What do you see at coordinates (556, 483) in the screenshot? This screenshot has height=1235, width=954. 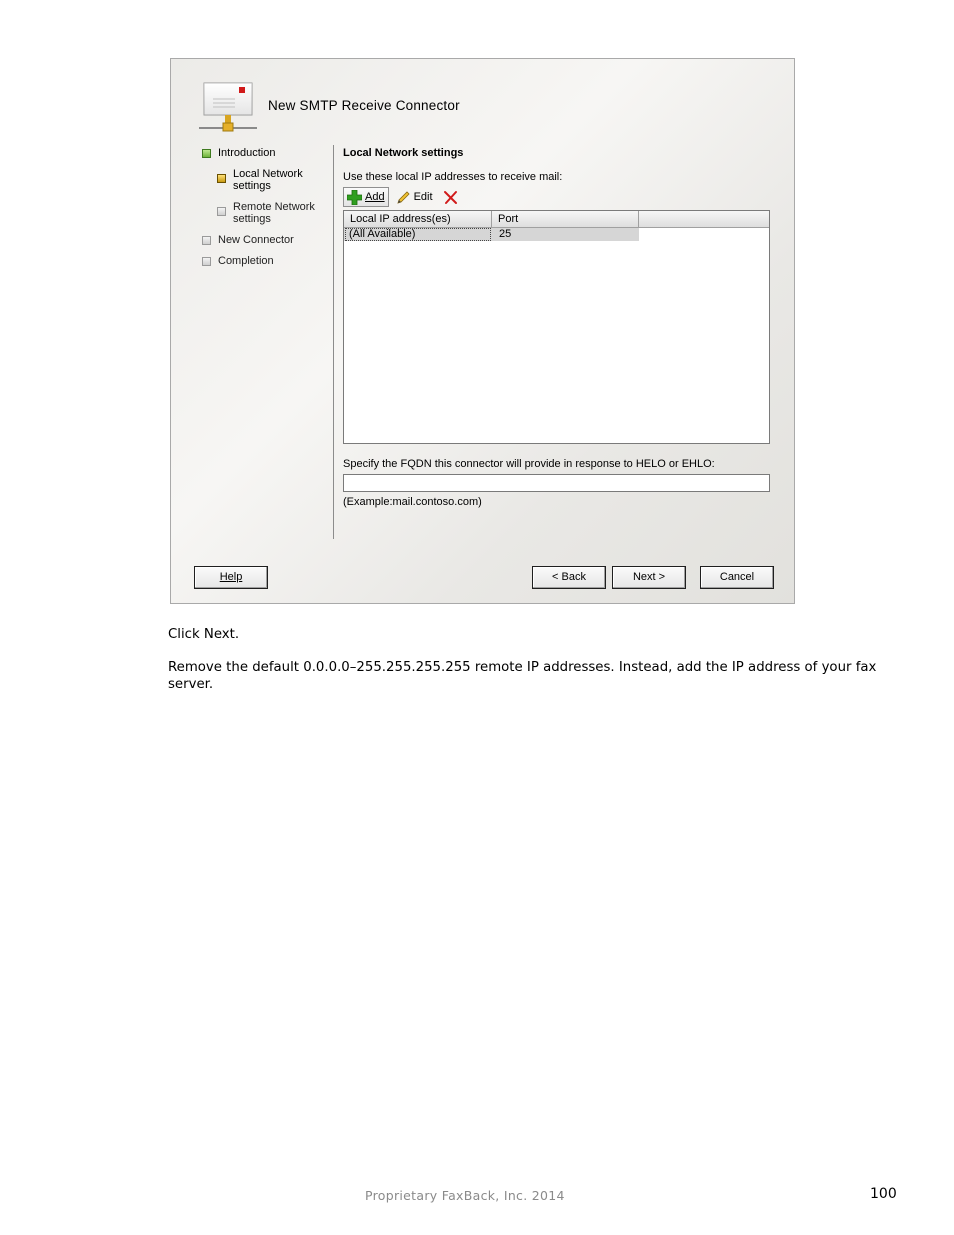 I see `fqdn-input` at bounding box center [556, 483].